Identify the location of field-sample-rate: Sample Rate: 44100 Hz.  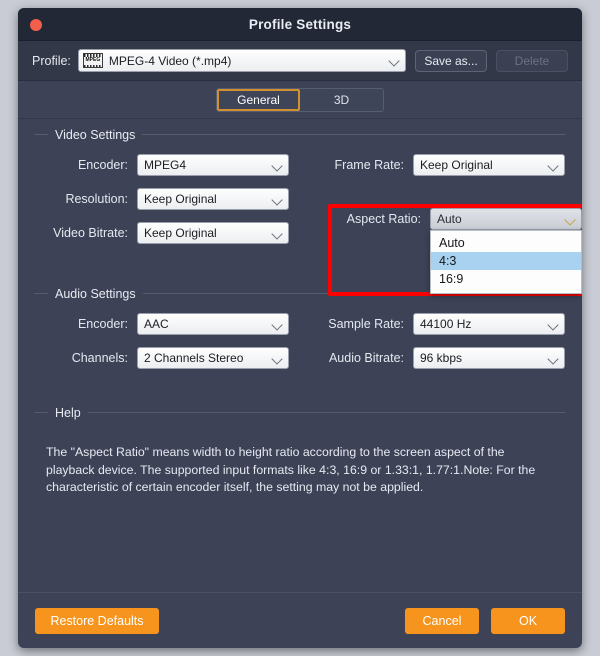
(440, 324).